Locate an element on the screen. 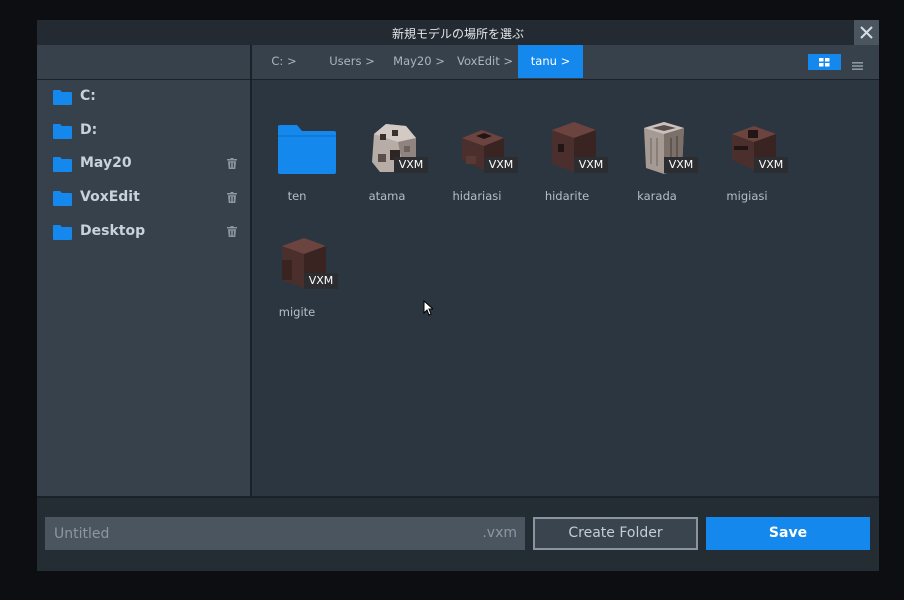  file-name: ten is located at coordinates (297, 196).